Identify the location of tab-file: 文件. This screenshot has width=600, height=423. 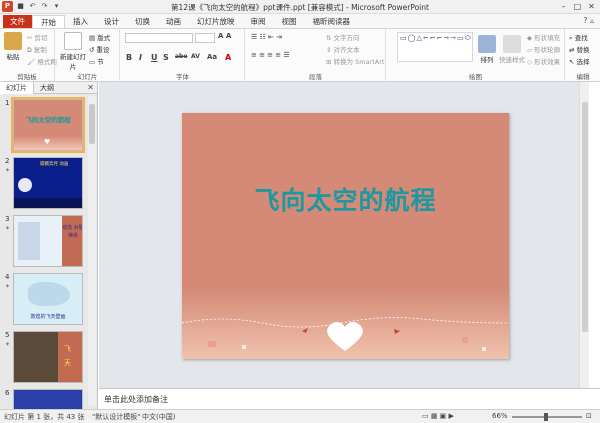
(17, 21).